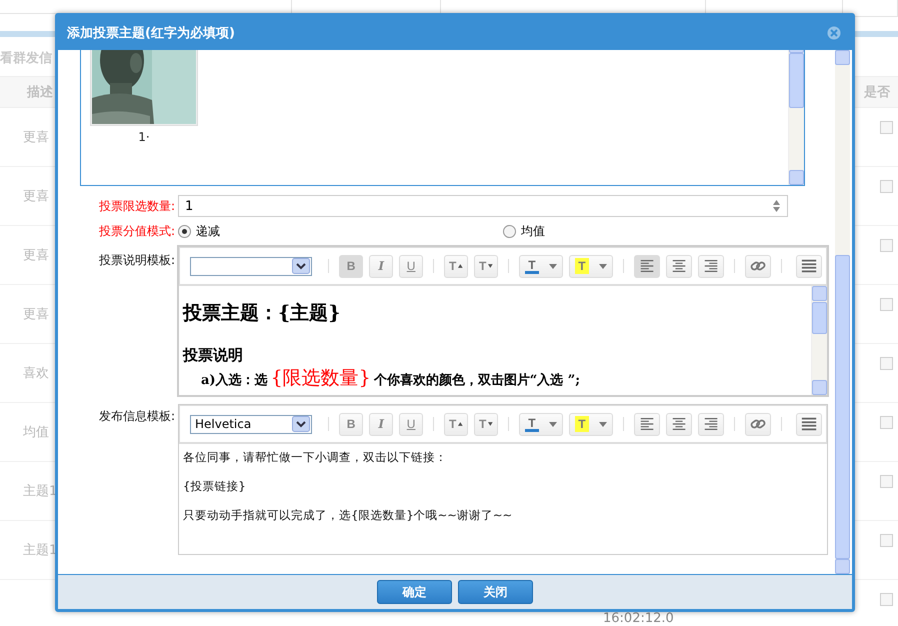 The image size is (898, 626). I want to click on close-icon, so click(834, 33).